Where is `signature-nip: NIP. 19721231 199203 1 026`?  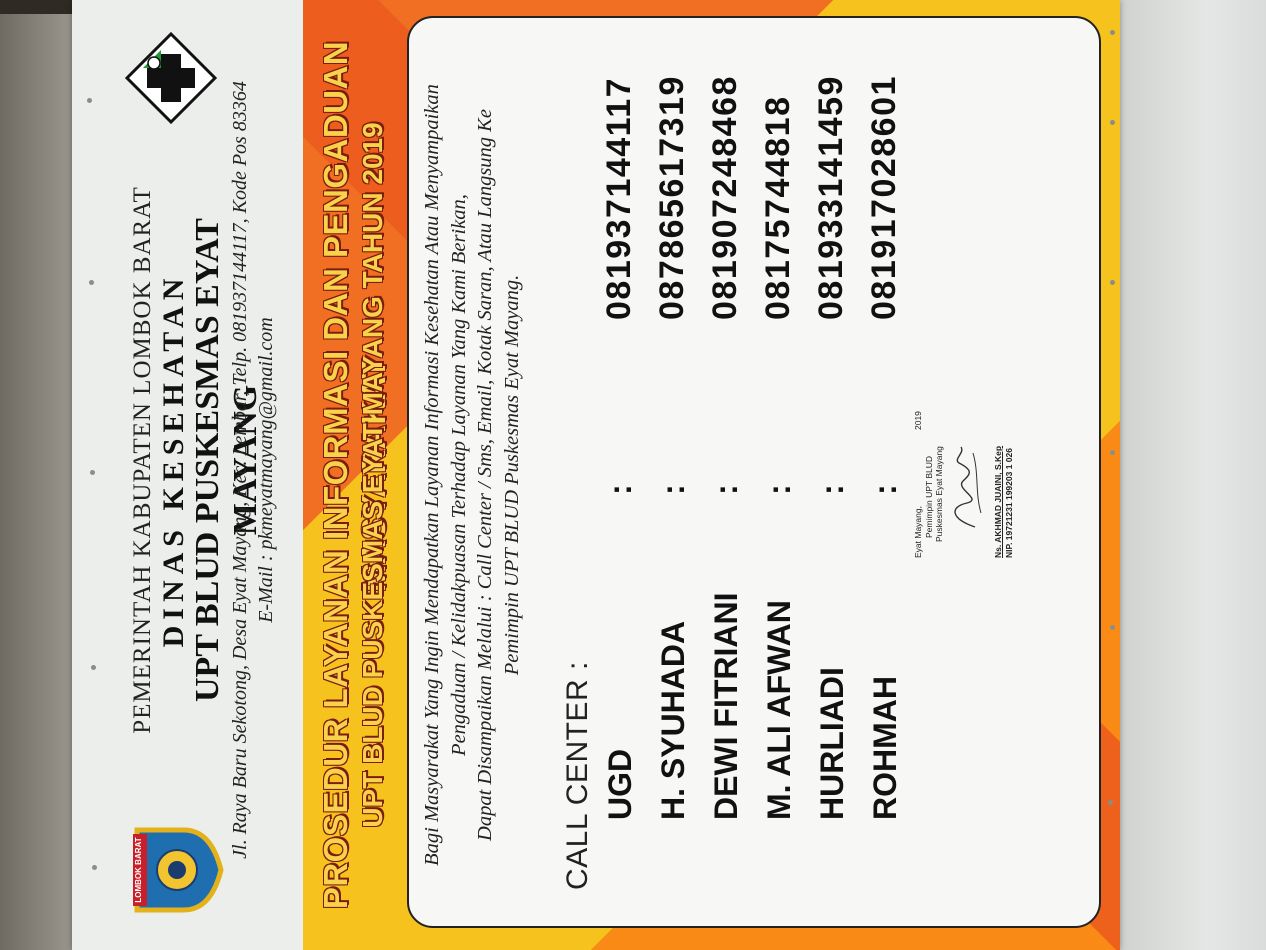
signature-nip: NIP. 19721231 199203 1 026 is located at coordinates (1009, 503).